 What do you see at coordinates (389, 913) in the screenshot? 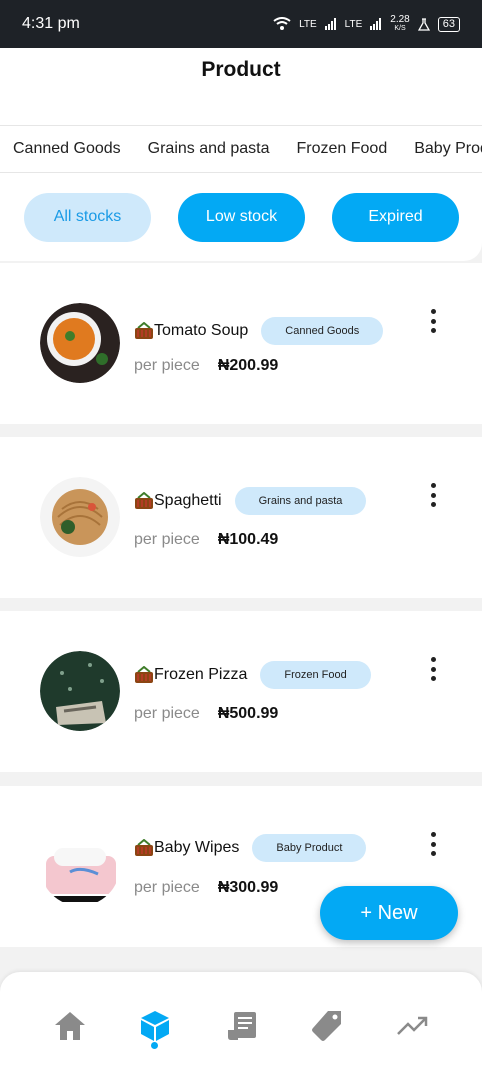
I see `new-product-button: + New` at bounding box center [389, 913].